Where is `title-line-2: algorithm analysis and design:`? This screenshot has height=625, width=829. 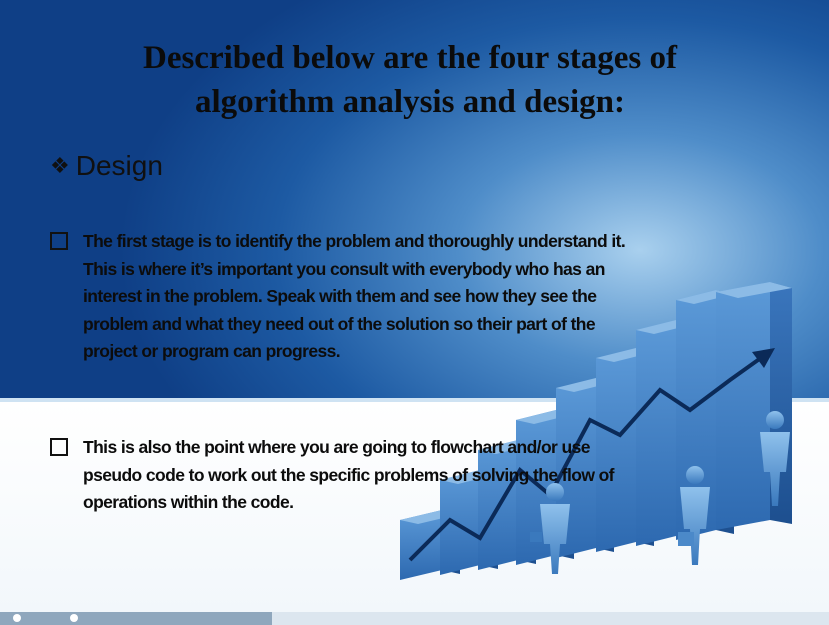
title-line-2: algorithm analysis and design: is located at coordinates (410, 102).